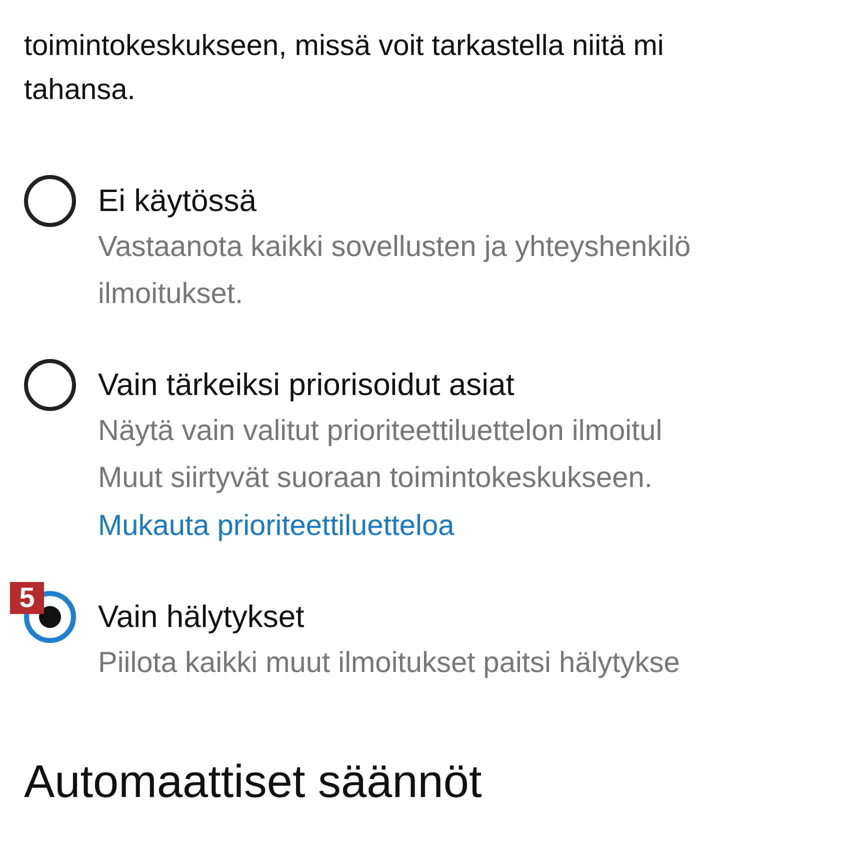  I want to click on intro-text: tahansa., so click(80, 90).